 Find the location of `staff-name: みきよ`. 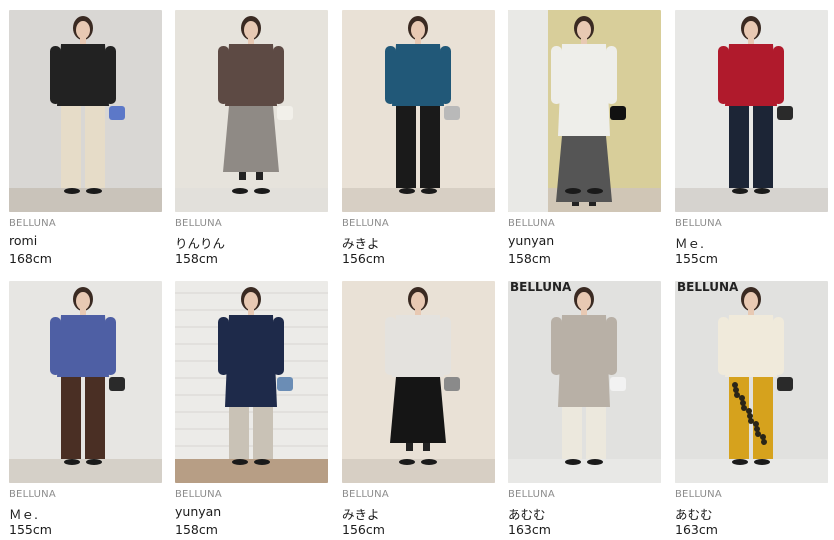

staff-name: みきよ is located at coordinates (361, 514).